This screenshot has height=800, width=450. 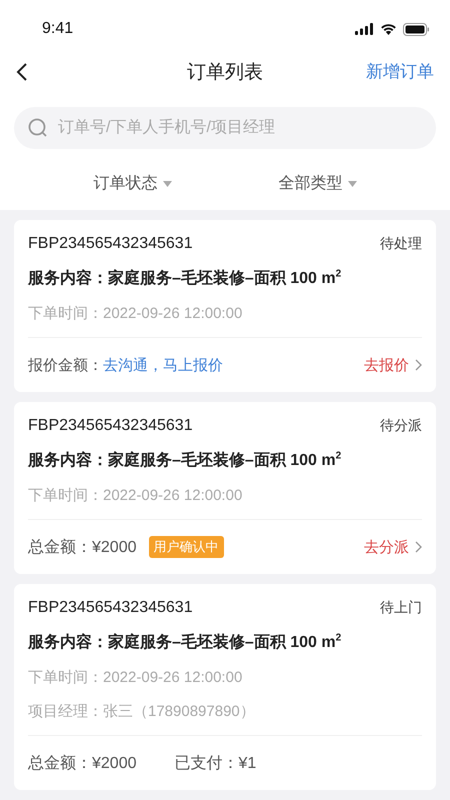 I want to click on battery-icon, so click(x=416, y=29).